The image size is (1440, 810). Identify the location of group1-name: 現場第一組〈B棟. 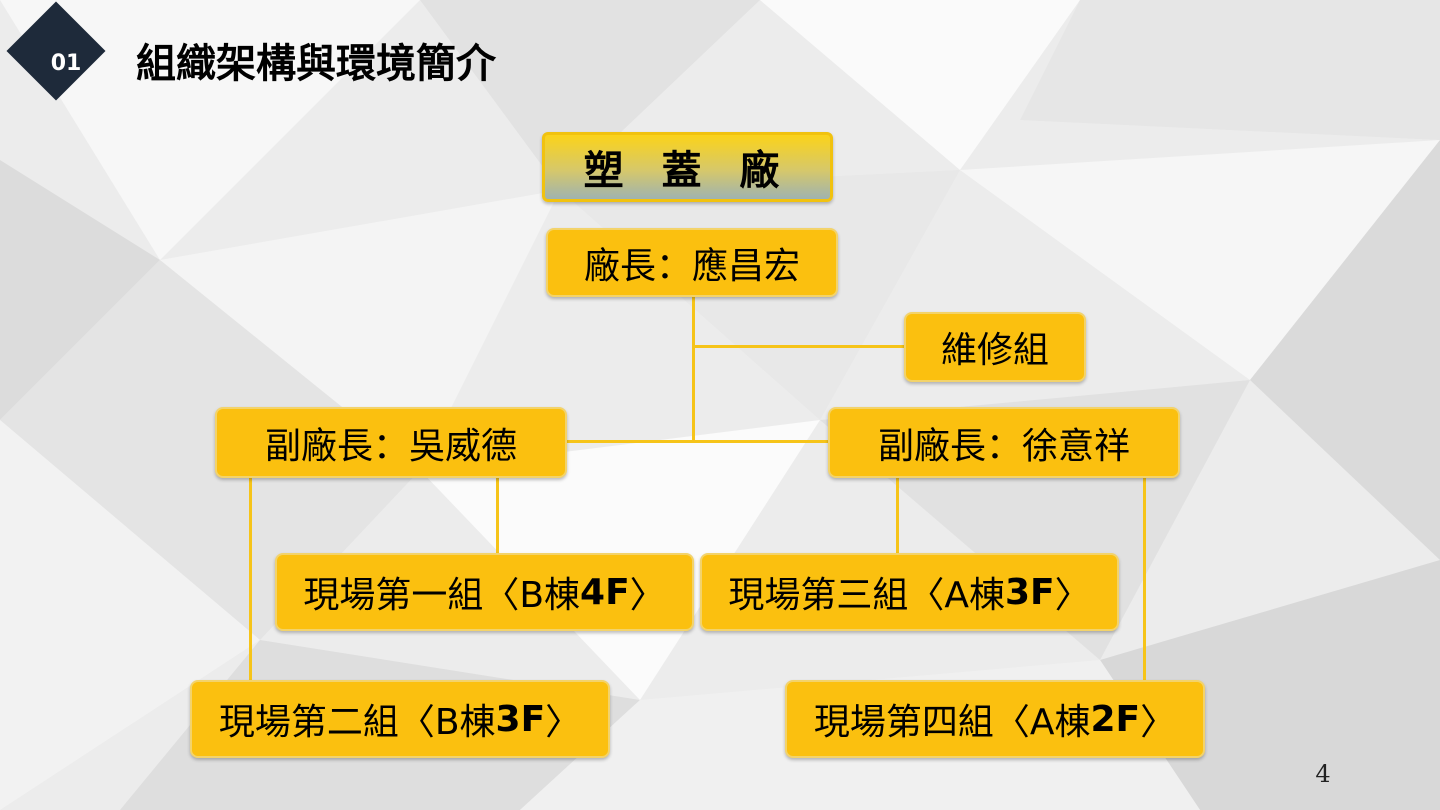
(442, 595).